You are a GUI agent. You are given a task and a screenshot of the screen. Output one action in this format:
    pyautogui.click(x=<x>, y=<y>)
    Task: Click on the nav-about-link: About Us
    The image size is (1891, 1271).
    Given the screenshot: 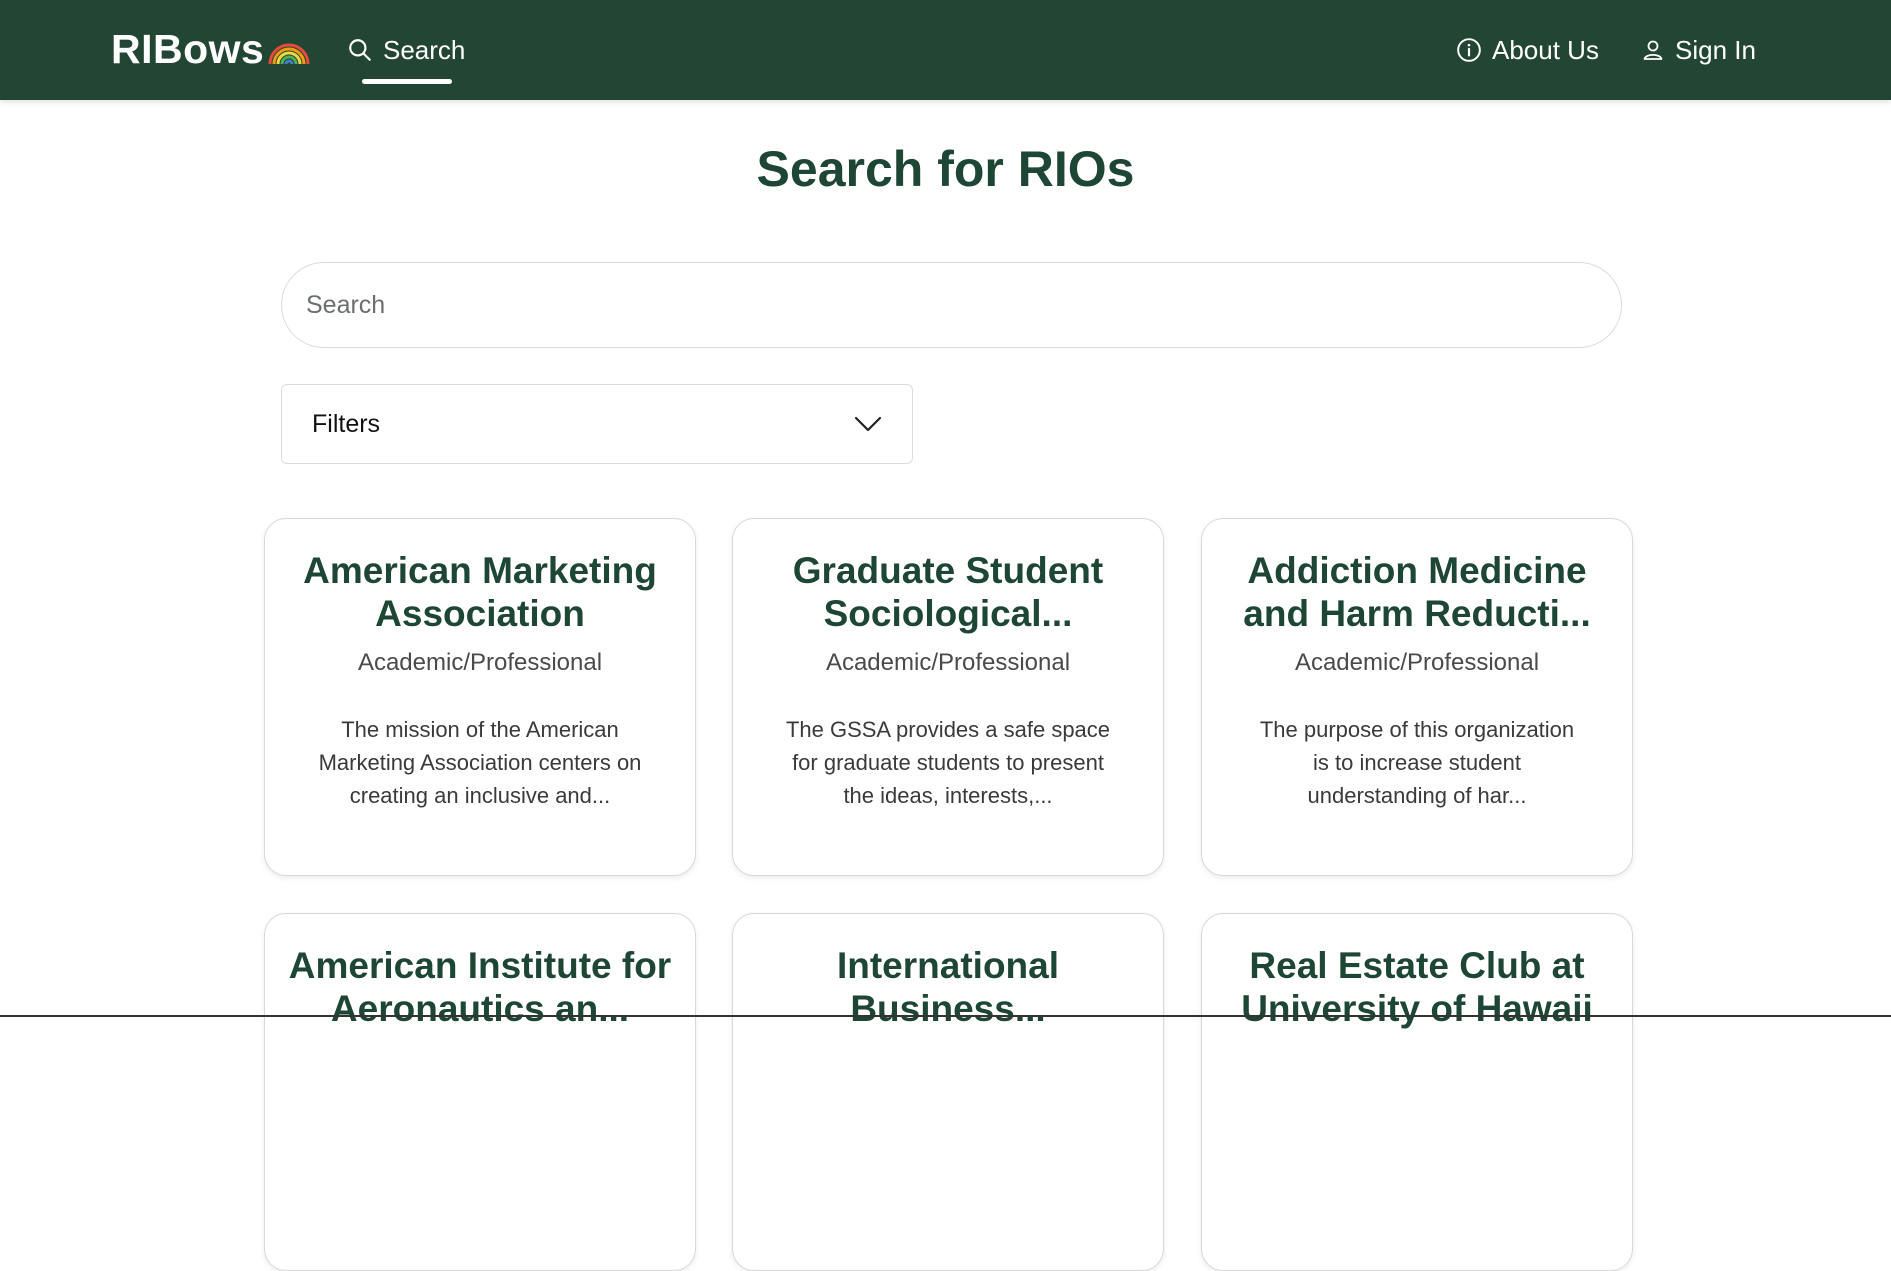 What is the action you would take?
    pyautogui.click(x=1527, y=50)
    